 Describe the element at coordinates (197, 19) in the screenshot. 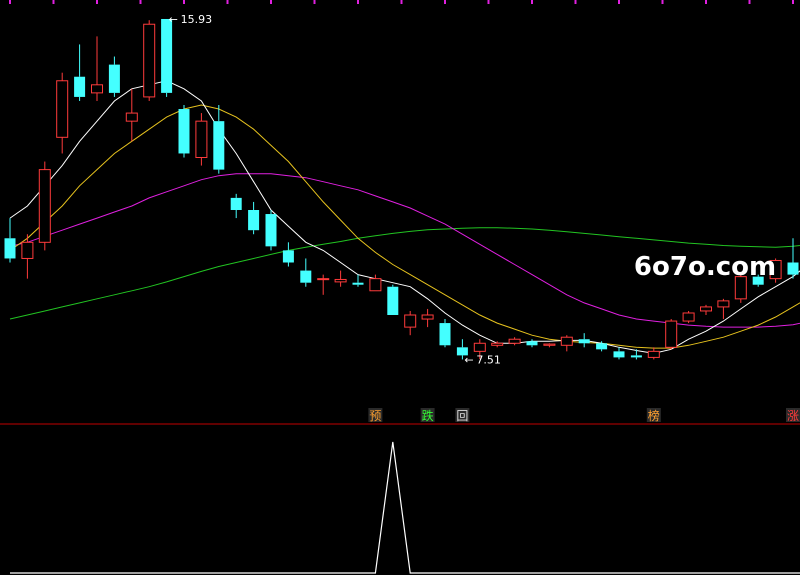

I see `high-price-label: 15.93` at that location.